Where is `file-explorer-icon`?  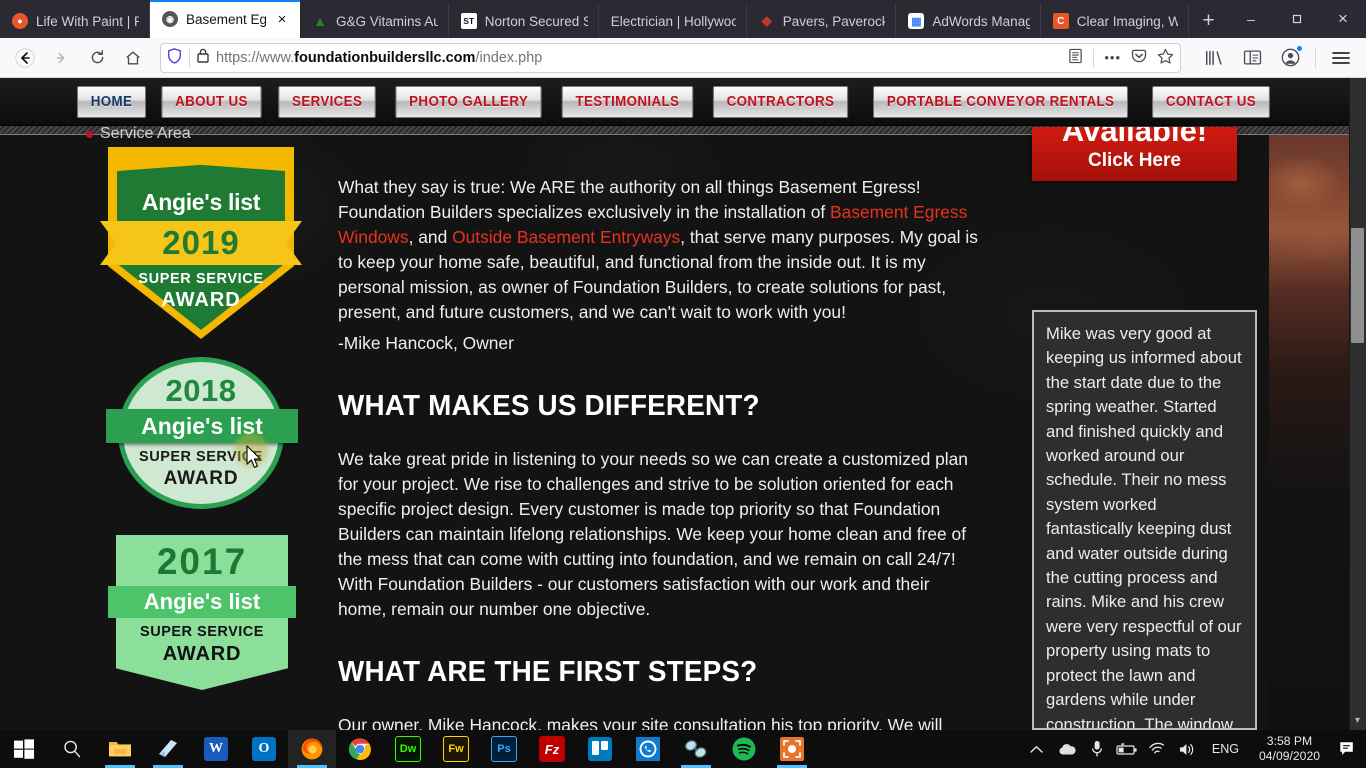
file-explorer-icon is located at coordinates (120, 749).